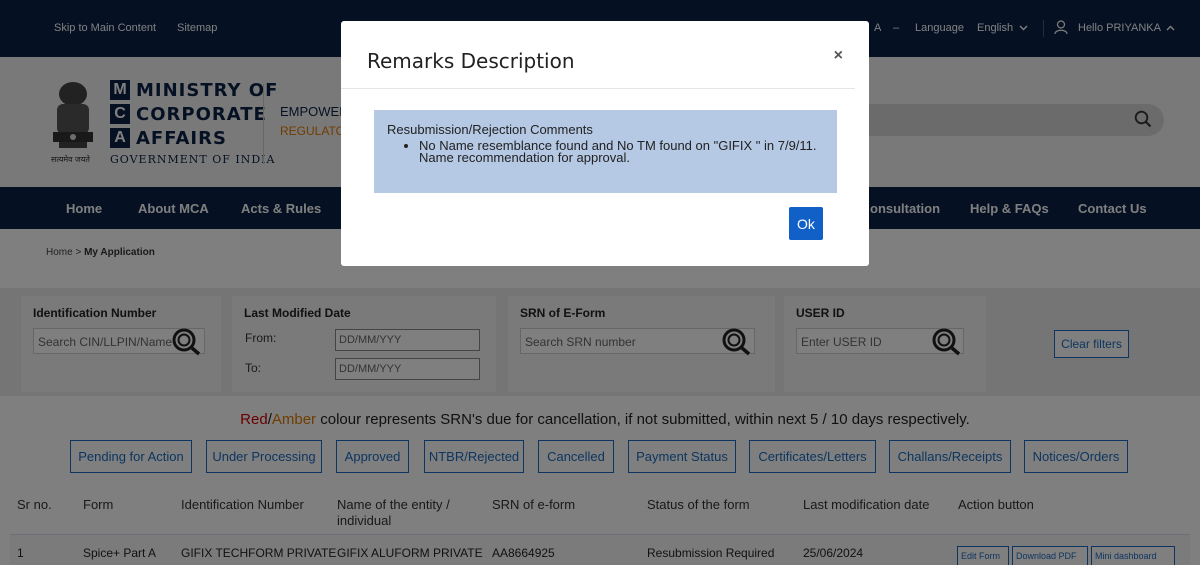 This screenshot has width=1200, height=565. Describe the element at coordinates (471, 61) in the screenshot. I see `dialog-title: Remarks Description` at that location.